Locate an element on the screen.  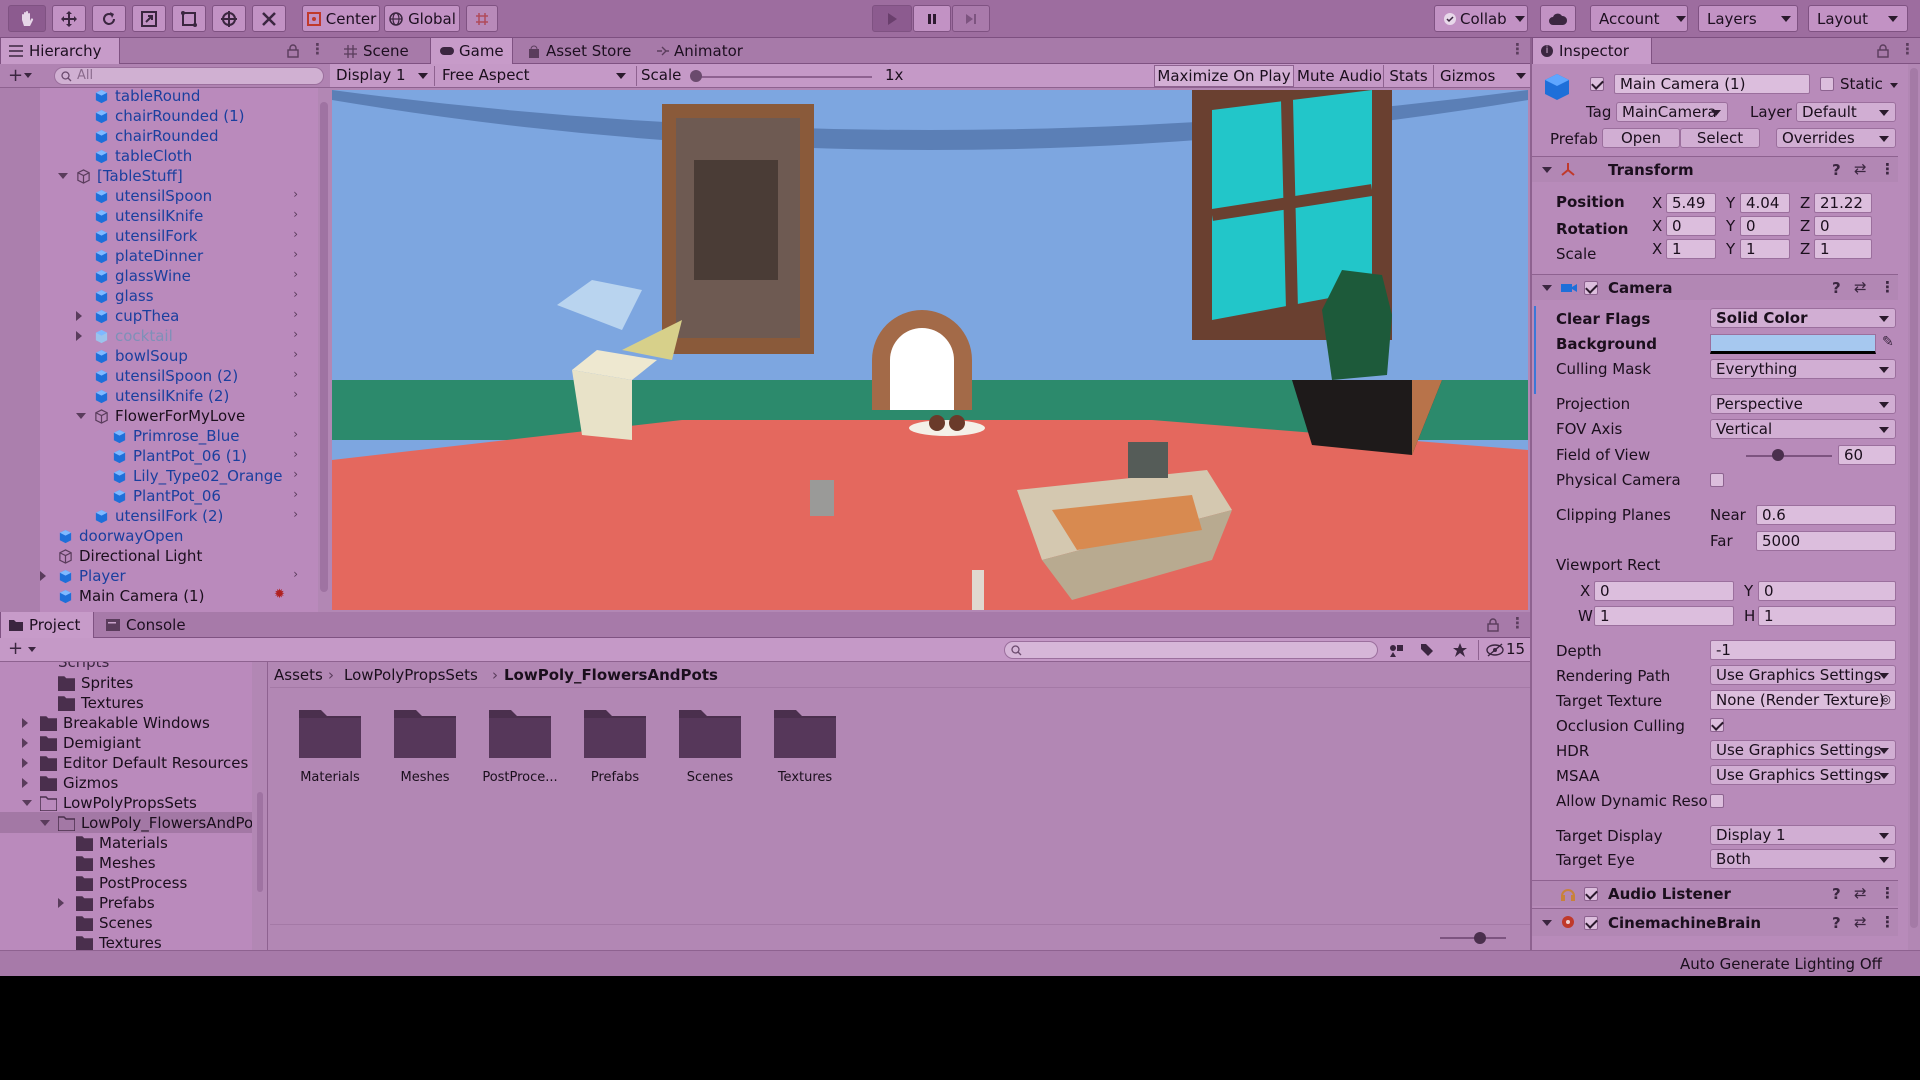
culling-mask-dropdown: Everything is located at coordinates (1803, 369).